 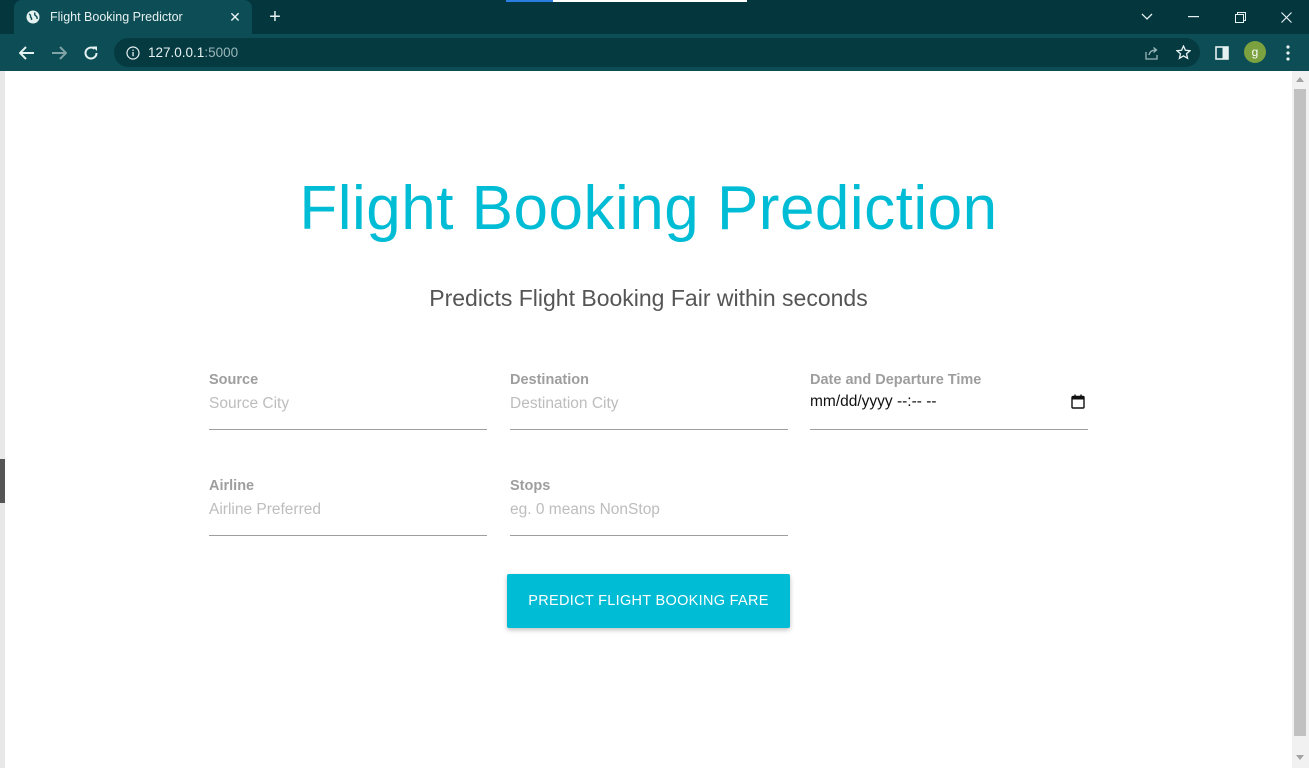 What do you see at coordinates (59, 53) in the screenshot?
I see `forward-arrow-icon` at bounding box center [59, 53].